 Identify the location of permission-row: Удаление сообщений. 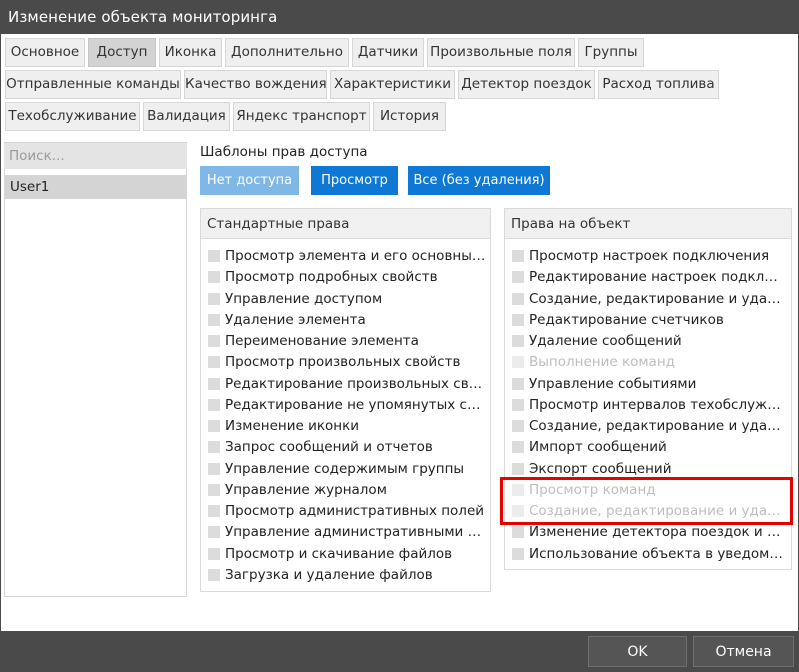
(648, 341).